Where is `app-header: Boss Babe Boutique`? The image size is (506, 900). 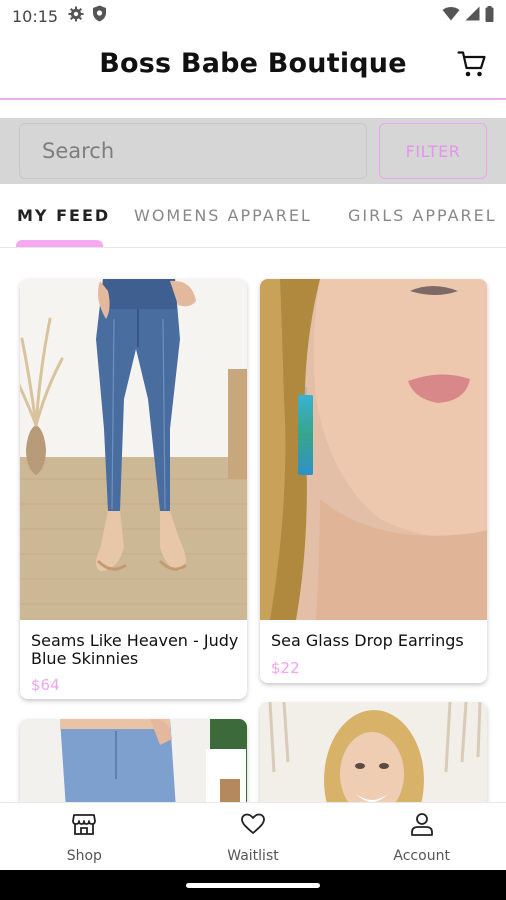 app-header: Boss Babe Boutique is located at coordinates (253, 66).